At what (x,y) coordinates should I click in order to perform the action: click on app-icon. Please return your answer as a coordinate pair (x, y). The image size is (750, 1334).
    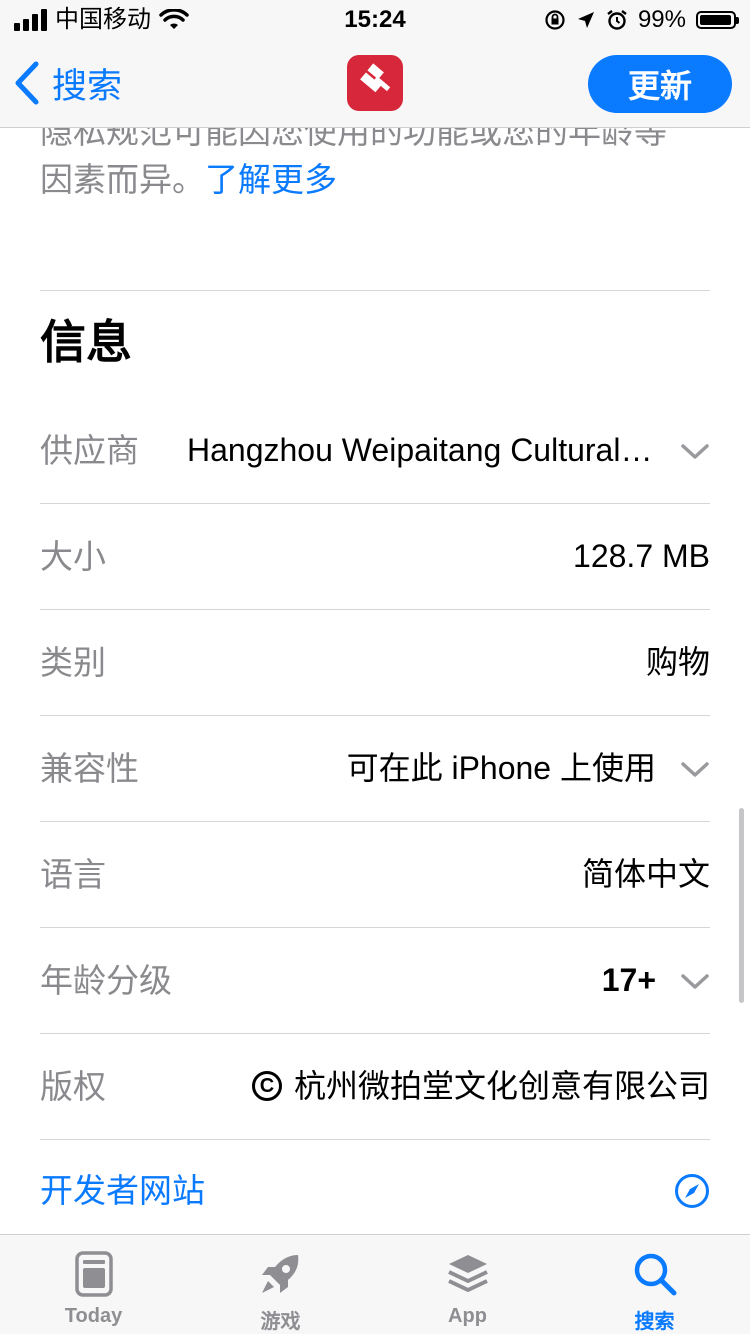
    Looking at the image, I should click on (375, 83).